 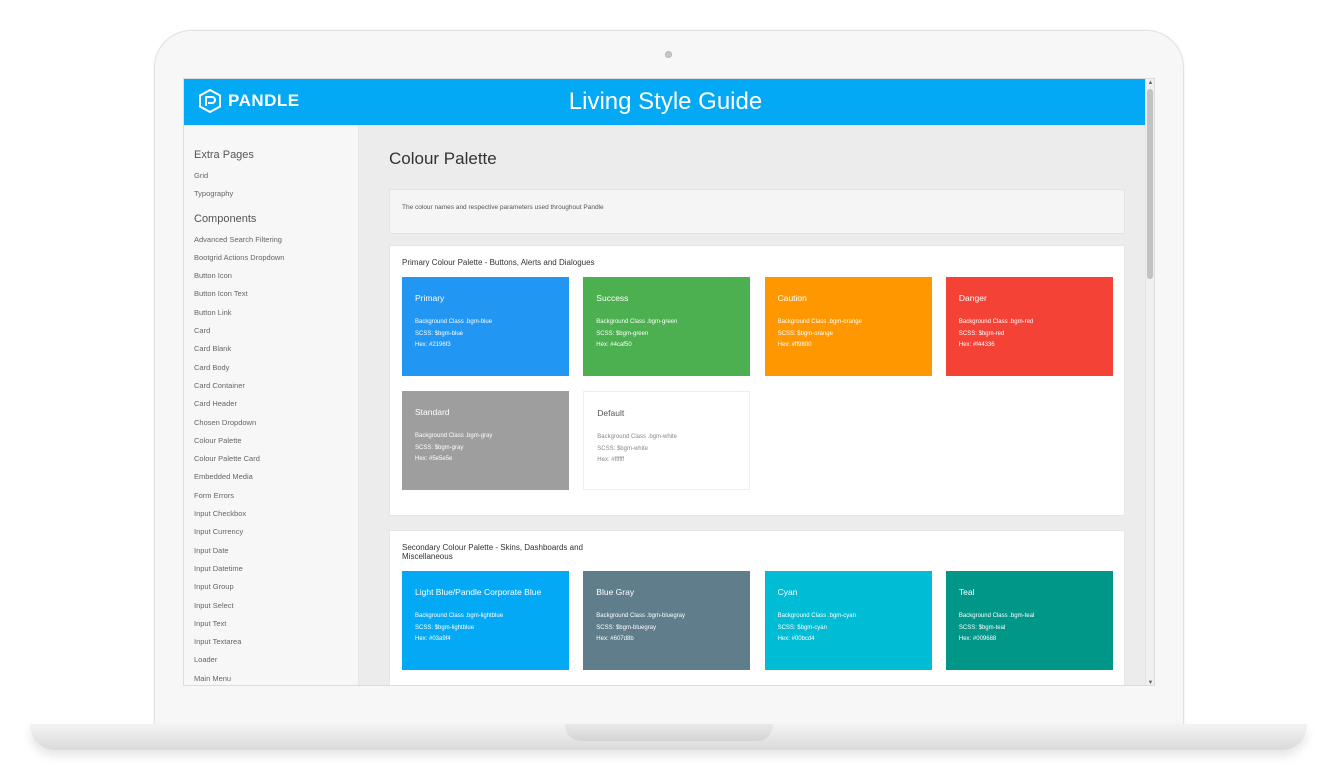 I want to click on swatch-hex: Hex: #2196f3, so click(x=433, y=345).